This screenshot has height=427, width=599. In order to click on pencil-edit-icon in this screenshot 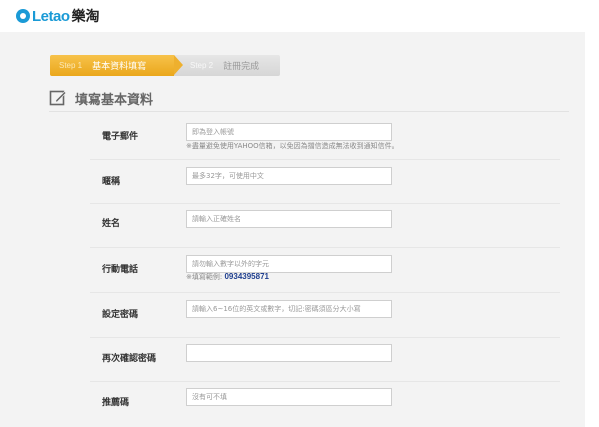, I will do `click(58, 98)`.